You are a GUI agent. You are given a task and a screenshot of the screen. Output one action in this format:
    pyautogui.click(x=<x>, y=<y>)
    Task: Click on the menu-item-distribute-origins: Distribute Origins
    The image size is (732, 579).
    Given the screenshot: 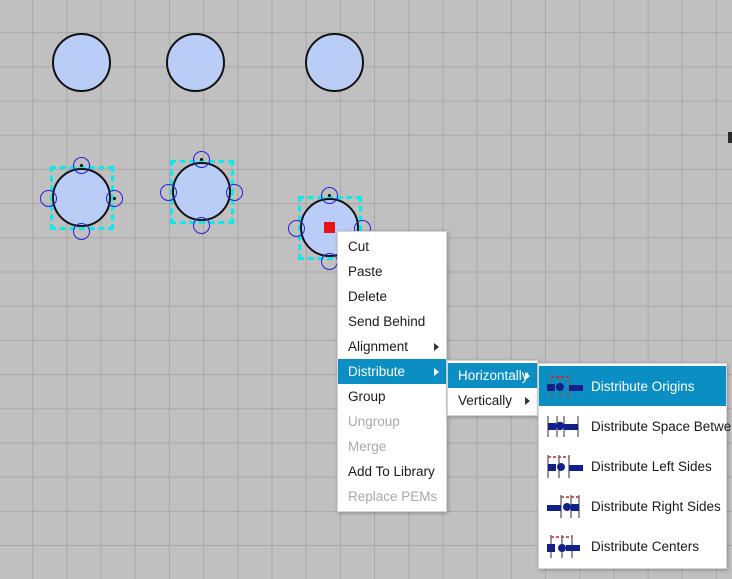 What is the action you would take?
    pyautogui.click(x=632, y=386)
    